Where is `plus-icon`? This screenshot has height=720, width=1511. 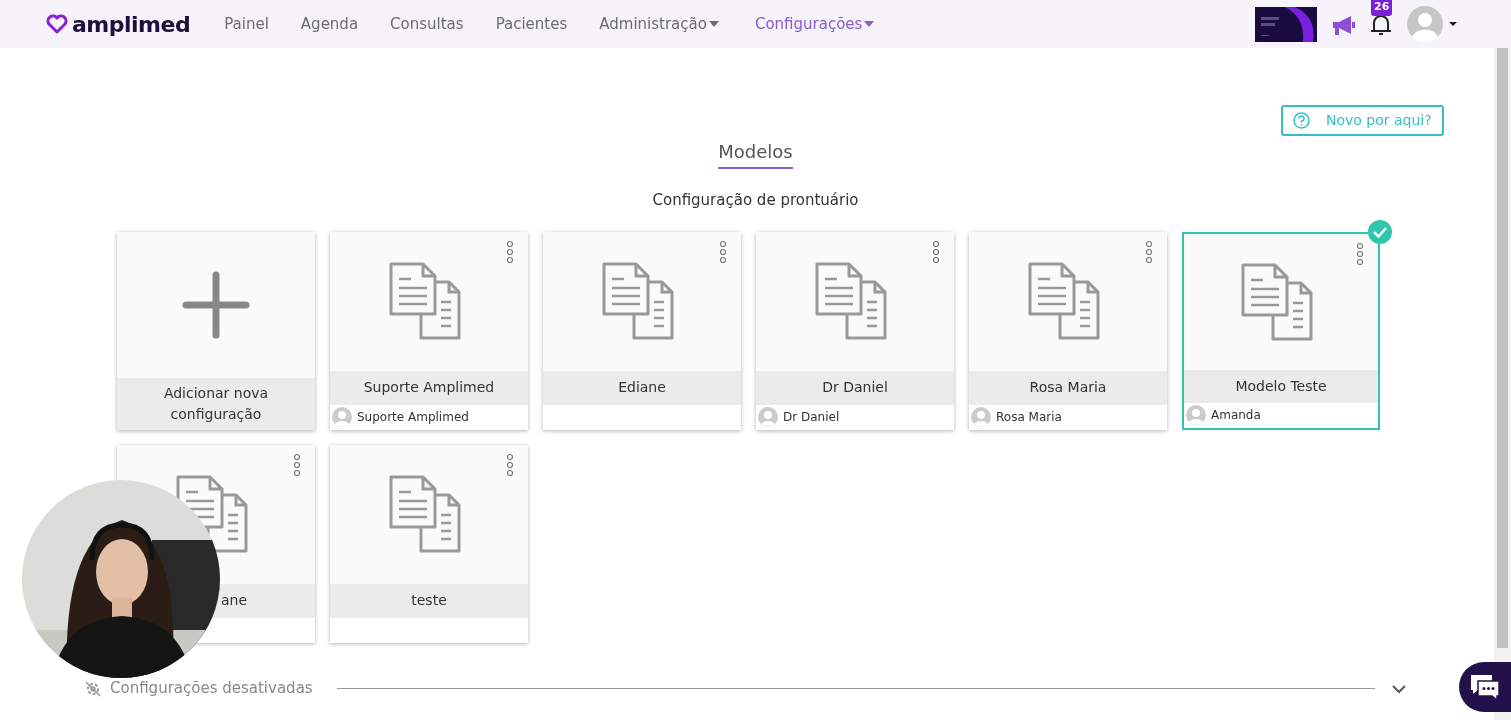
plus-icon is located at coordinates (216, 304).